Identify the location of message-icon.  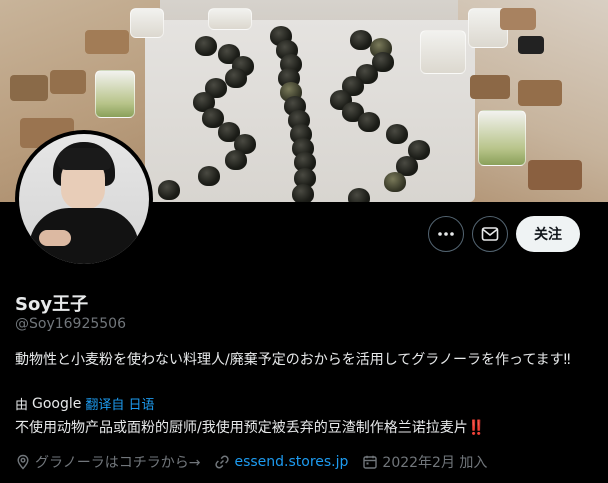
(490, 234).